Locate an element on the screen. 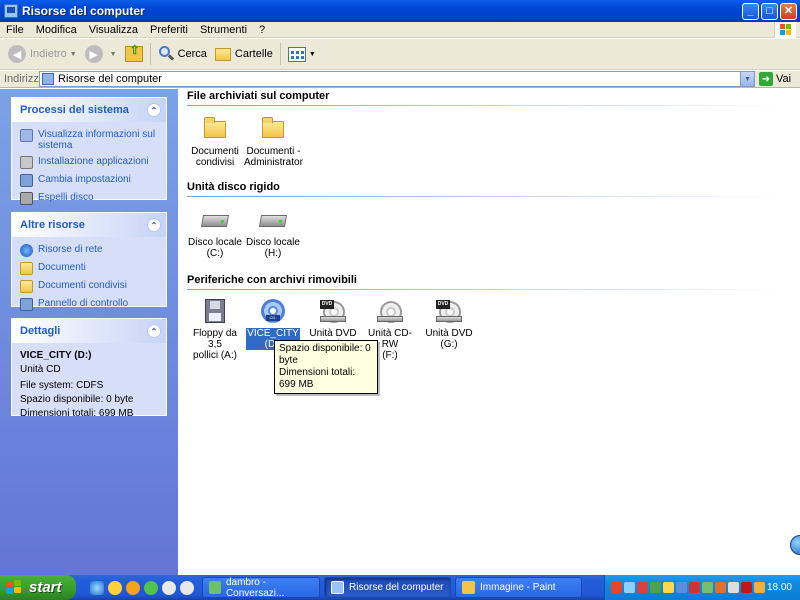 The width and height of the screenshot is (800, 600). go-button: ➜ Vai is located at coordinates (775, 79).